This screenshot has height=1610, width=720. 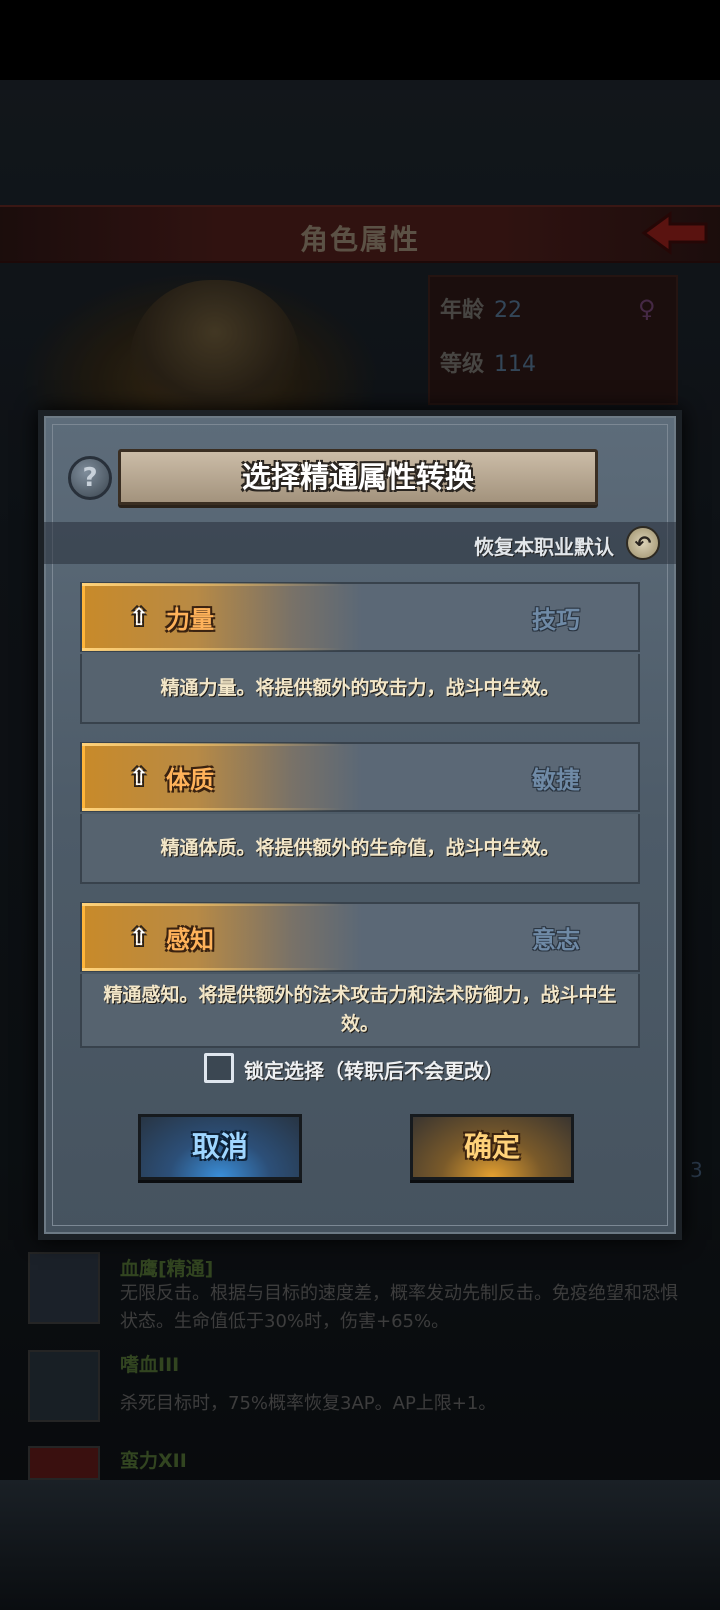 I want to click on option-header: ⇧ 体质 敏捷, so click(x=360, y=777).